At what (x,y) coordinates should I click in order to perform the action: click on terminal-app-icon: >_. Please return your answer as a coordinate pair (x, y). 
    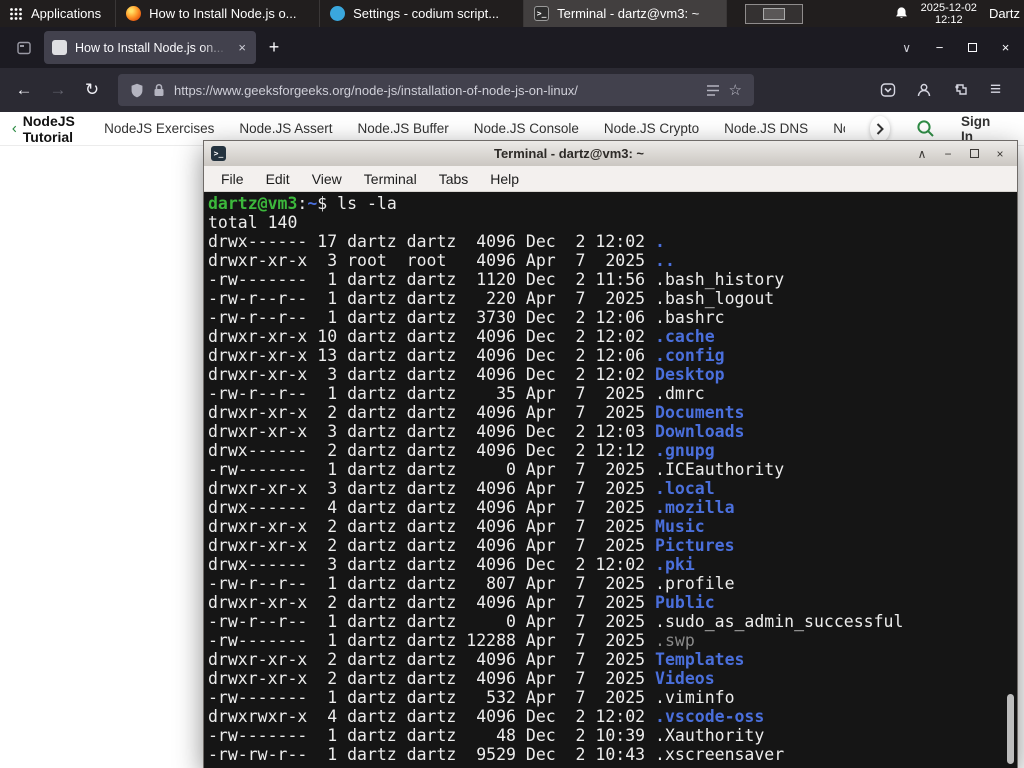
    Looking at the image, I should click on (218, 153).